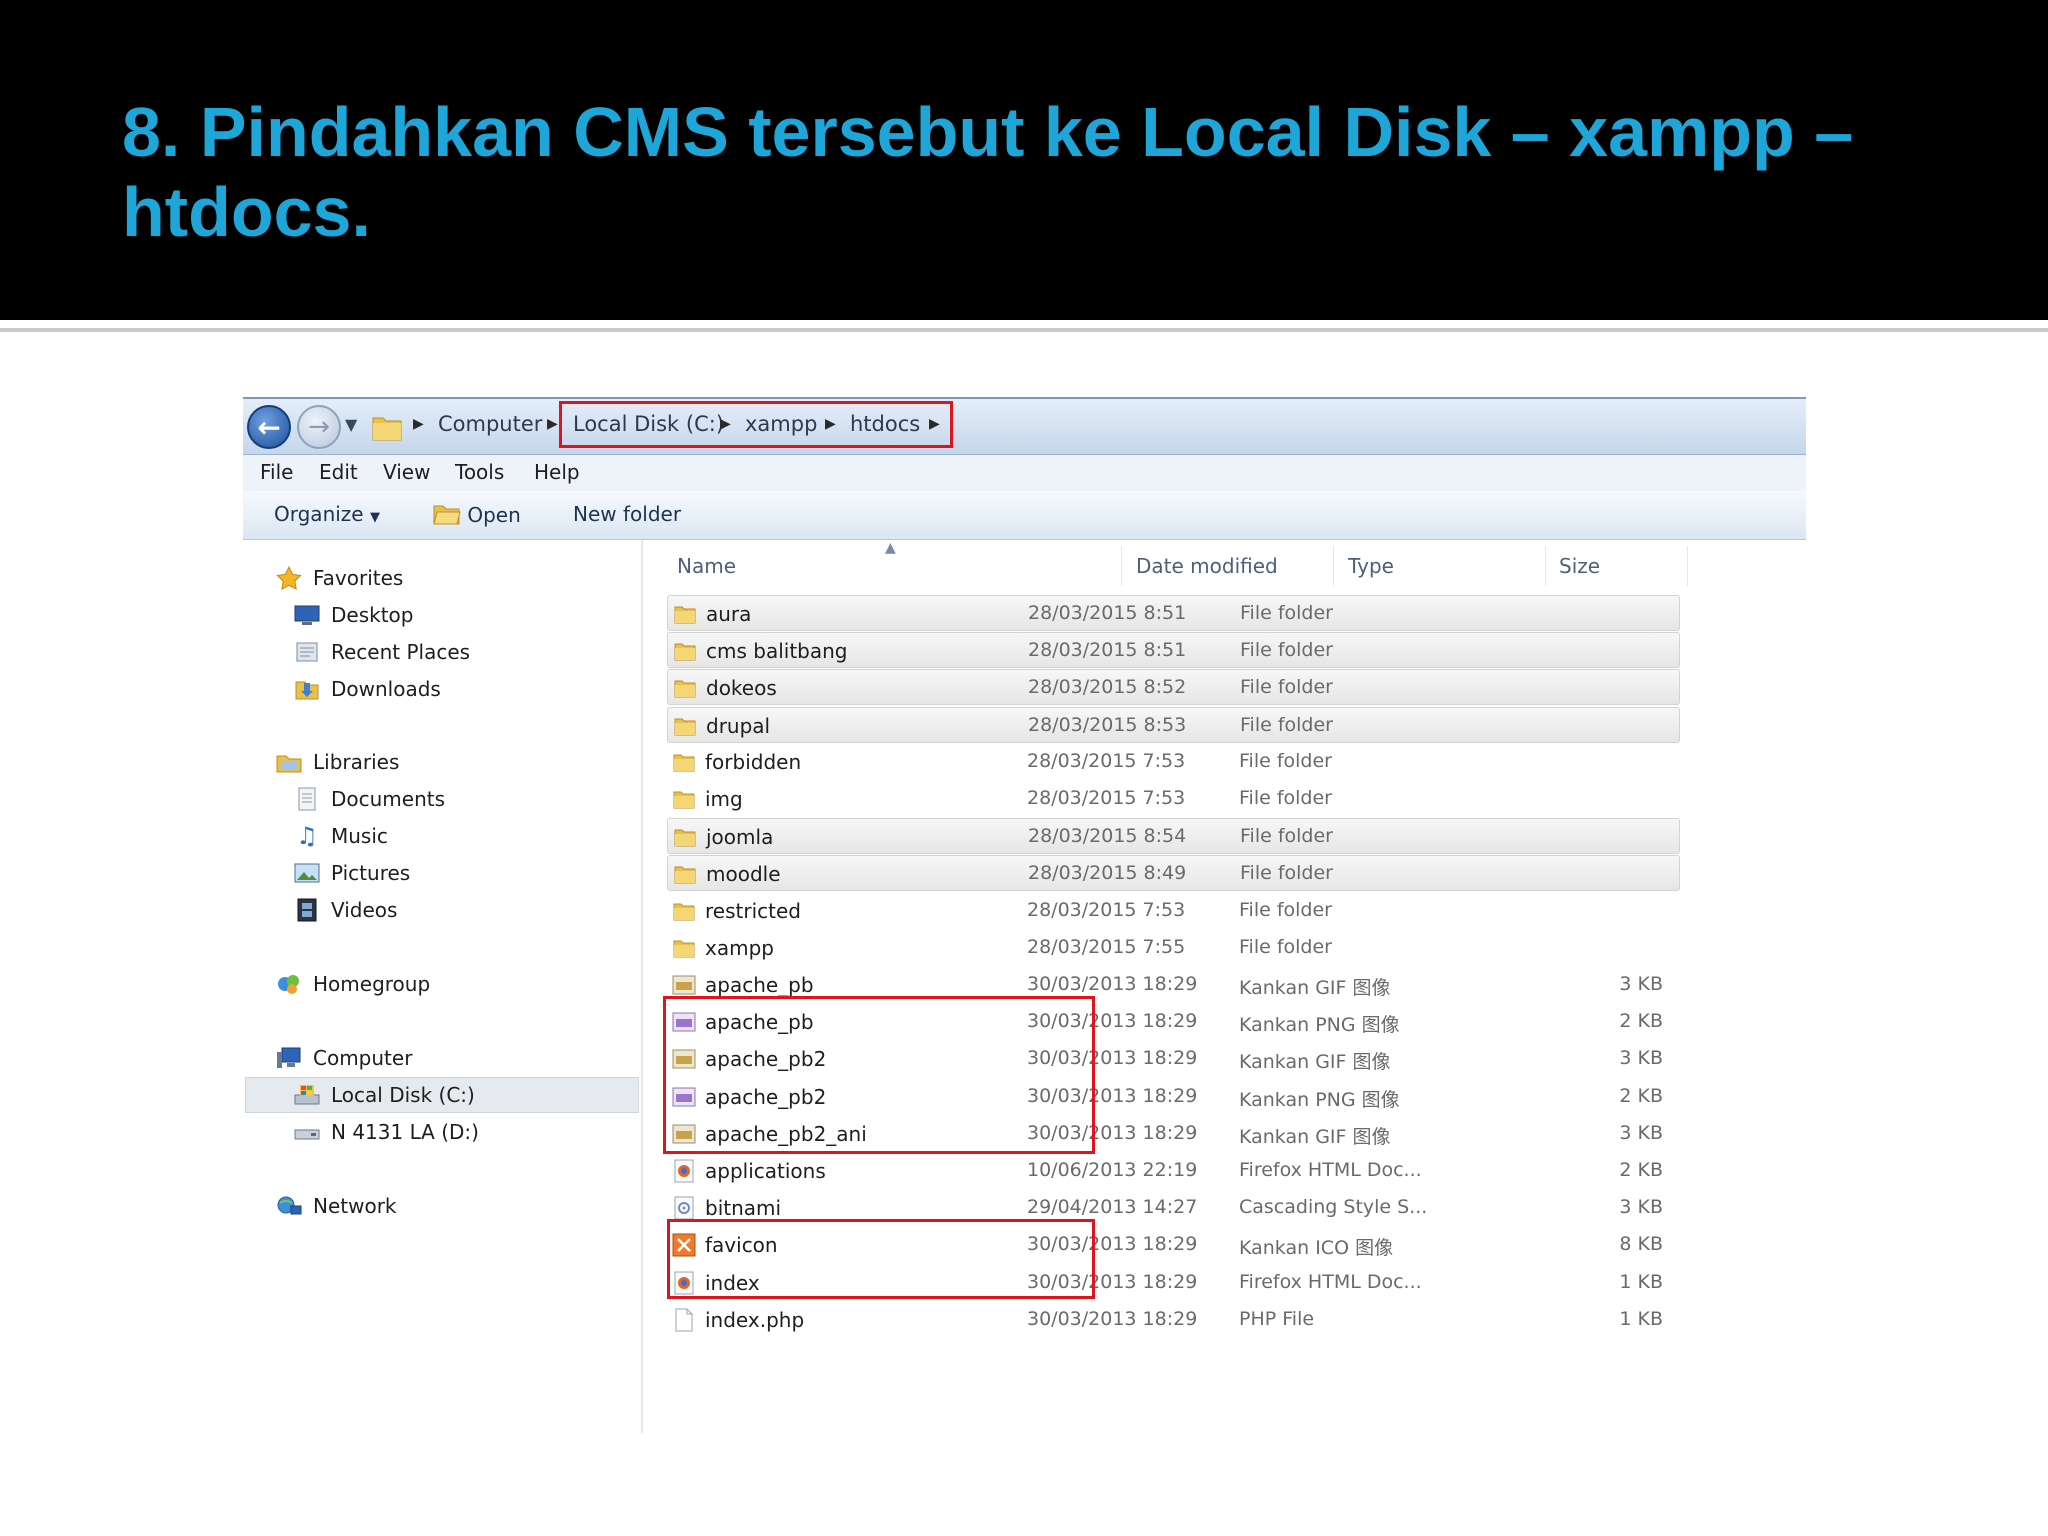  What do you see at coordinates (1024, 473) in the screenshot?
I see `menu-bar: File Edit View Tools Help` at bounding box center [1024, 473].